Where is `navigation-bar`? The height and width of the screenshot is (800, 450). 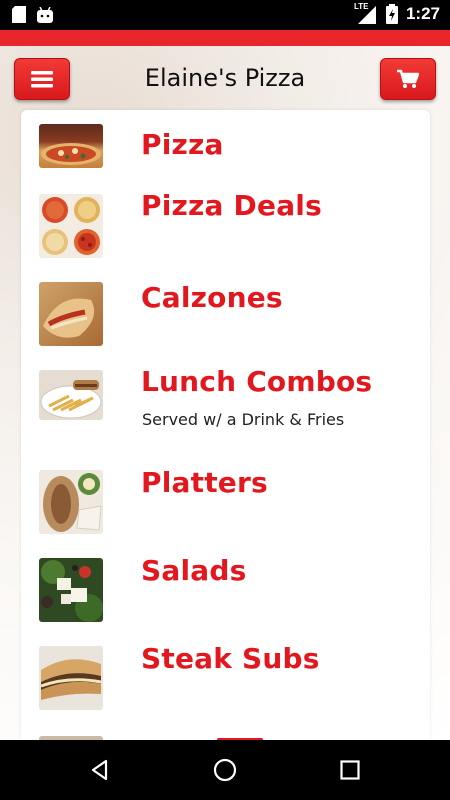 navigation-bar is located at coordinates (225, 770).